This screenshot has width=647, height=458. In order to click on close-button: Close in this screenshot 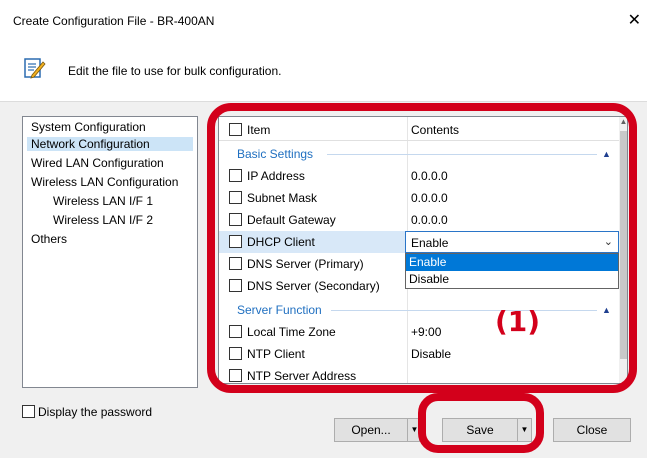, I will do `click(592, 430)`.